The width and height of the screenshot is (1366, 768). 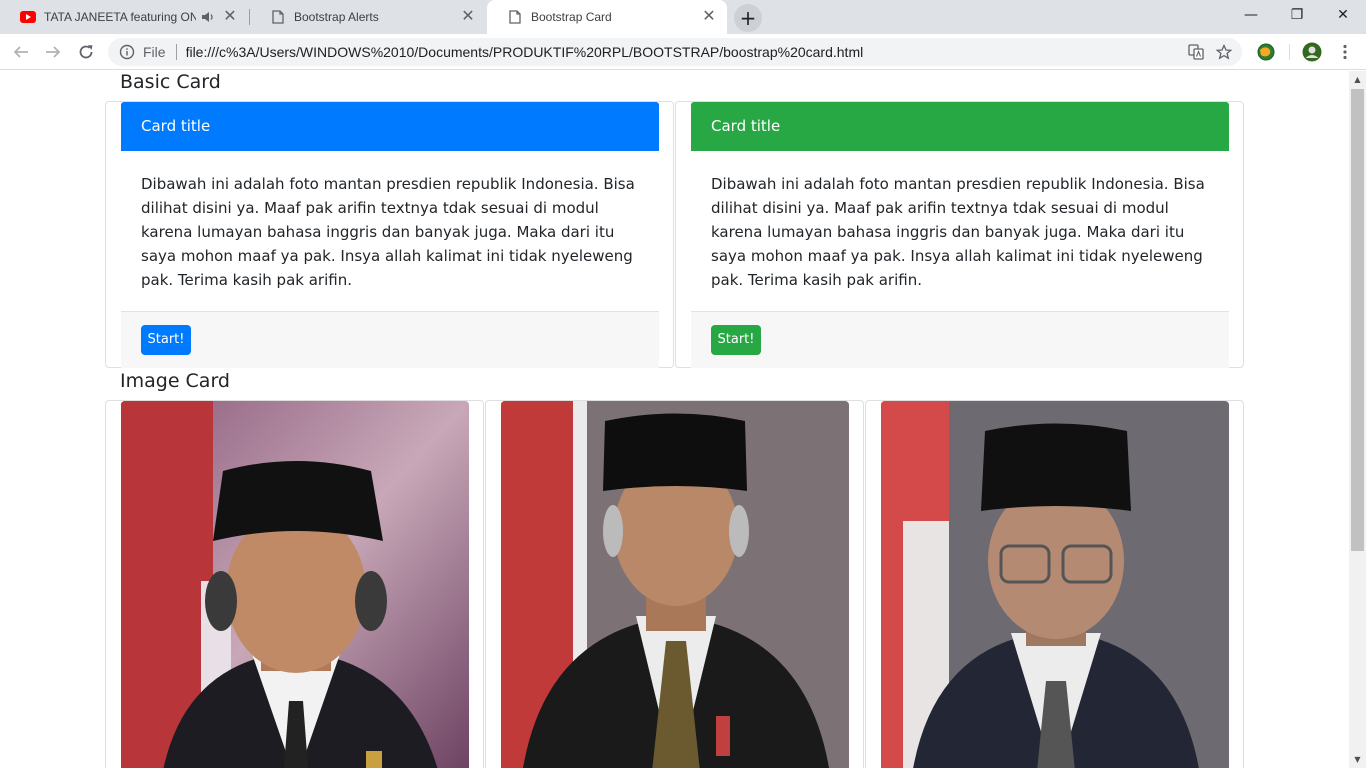 What do you see at coordinates (170, 82) in the screenshot?
I see `basic-card-heading: Basic Card` at bounding box center [170, 82].